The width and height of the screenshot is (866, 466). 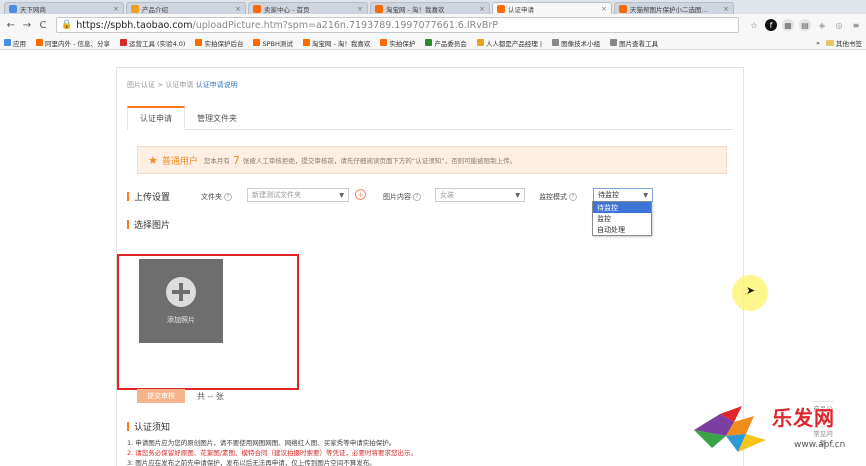 What do you see at coordinates (181, 320) in the screenshot?
I see `add-photo-label: 添加照片` at bounding box center [181, 320].